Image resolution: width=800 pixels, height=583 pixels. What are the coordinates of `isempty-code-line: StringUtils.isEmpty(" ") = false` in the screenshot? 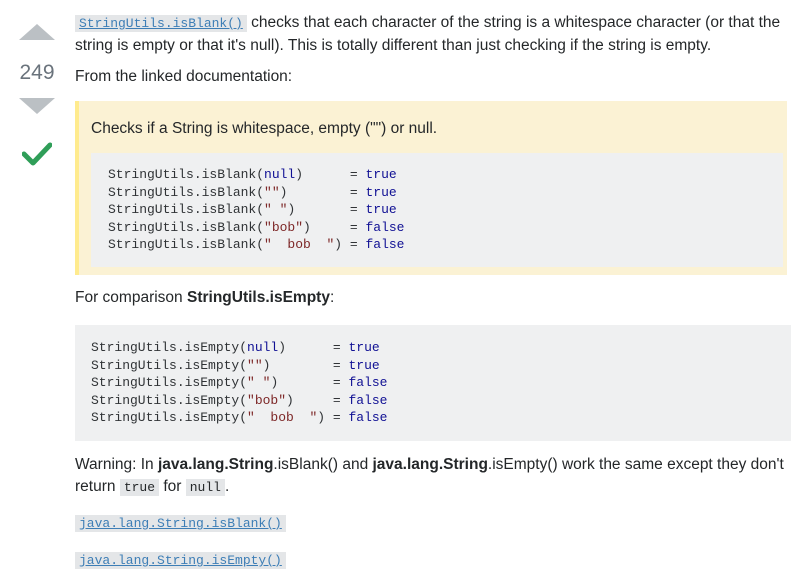 It's located at (239, 383).